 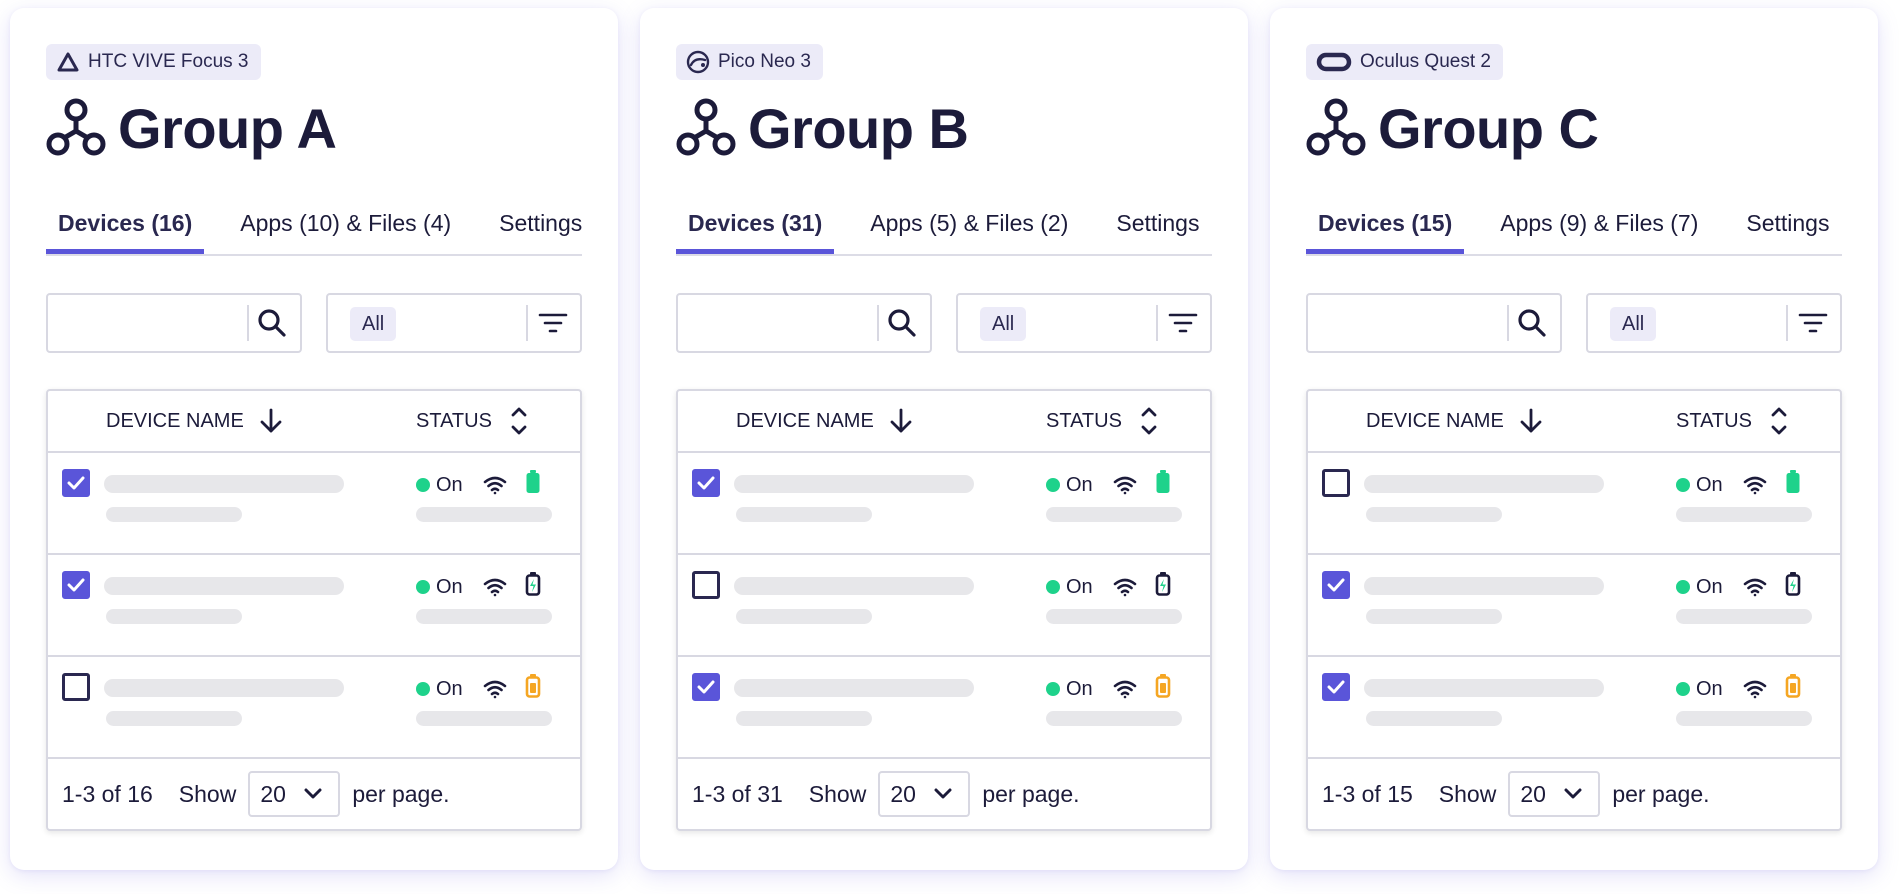 I want to click on page-range: 1-3 of 15, so click(x=1367, y=793).